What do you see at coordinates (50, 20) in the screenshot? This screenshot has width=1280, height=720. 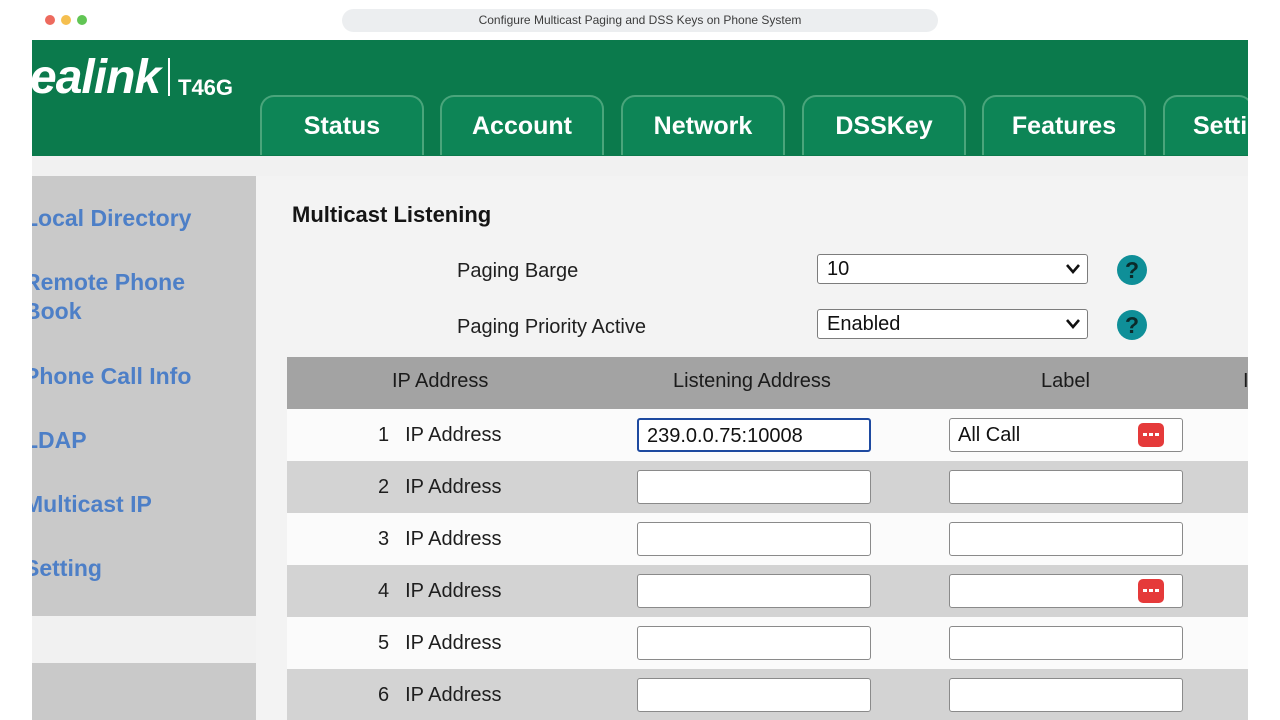 I see `close-window-icon` at bounding box center [50, 20].